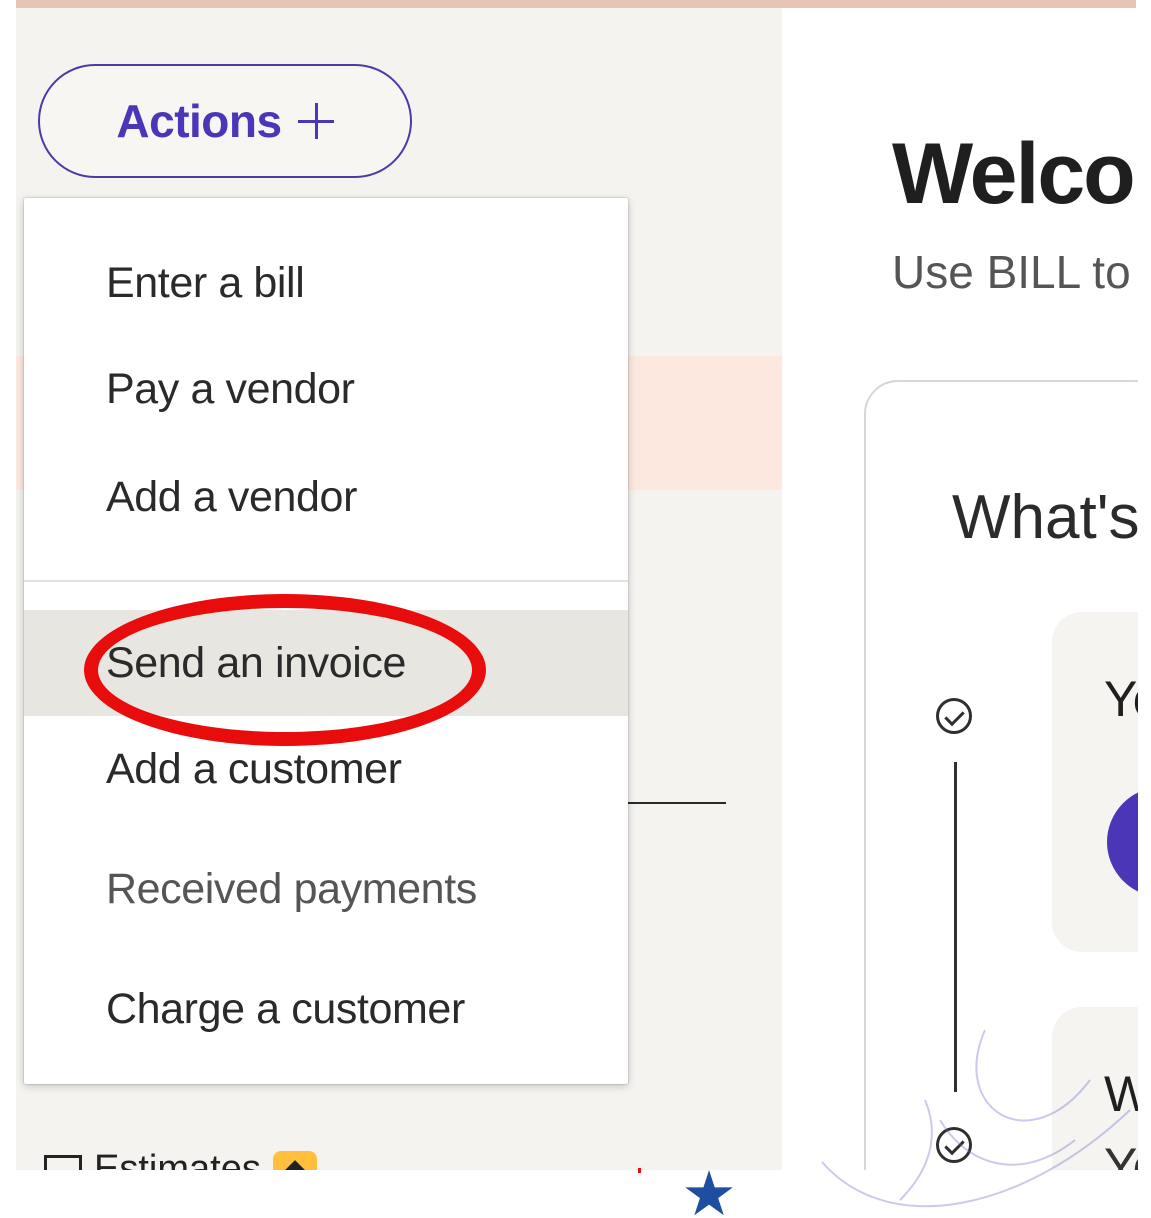  I want to click on sidebar-divider, so click(677, 803).